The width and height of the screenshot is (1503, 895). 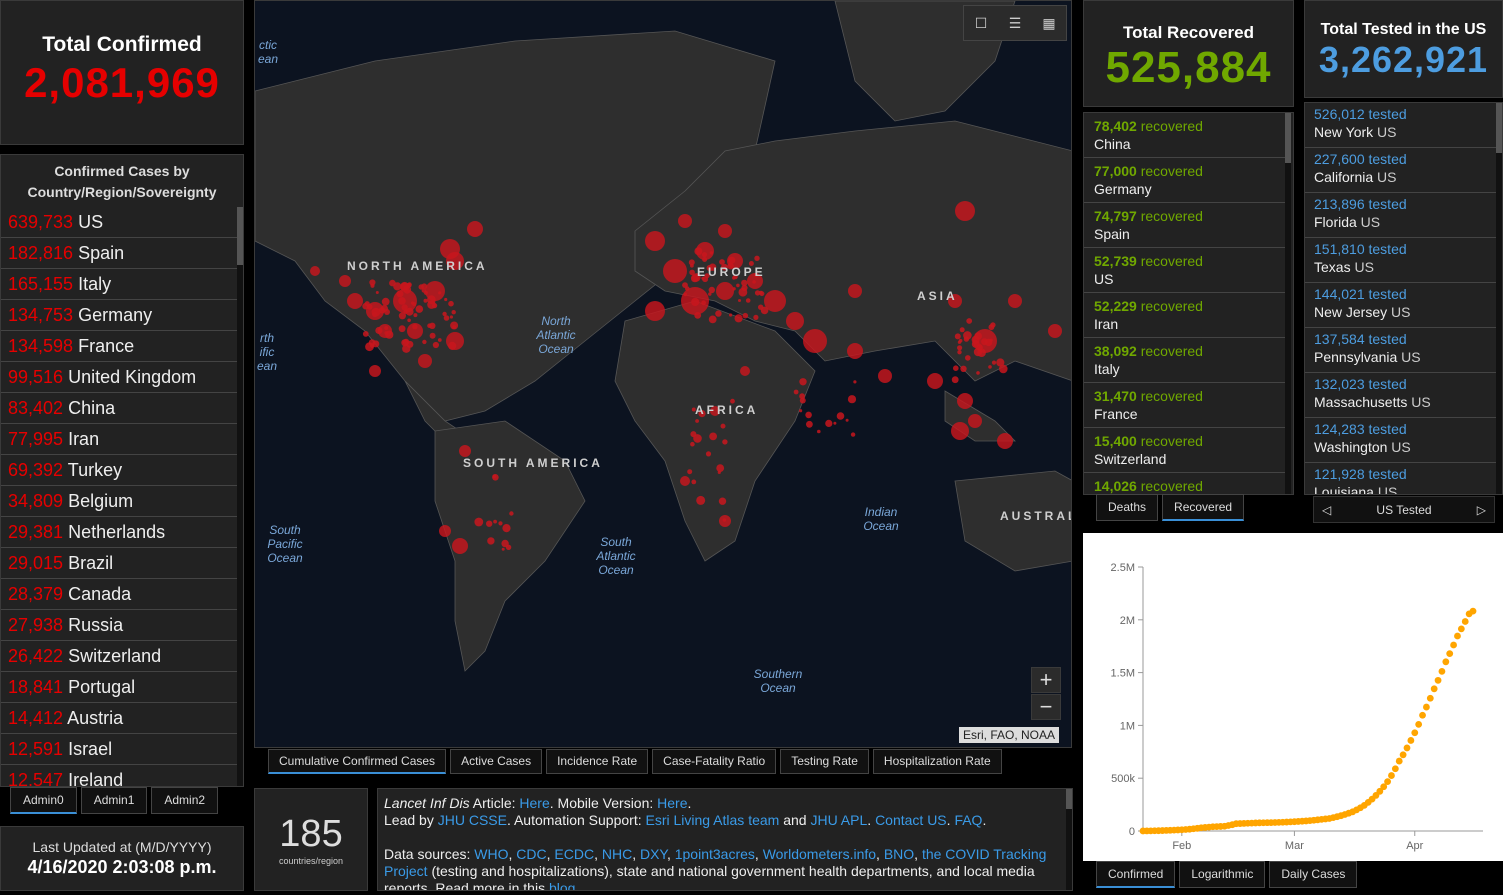 What do you see at coordinates (1069, 839) in the screenshot?
I see `info-scrollbar` at bounding box center [1069, 839].